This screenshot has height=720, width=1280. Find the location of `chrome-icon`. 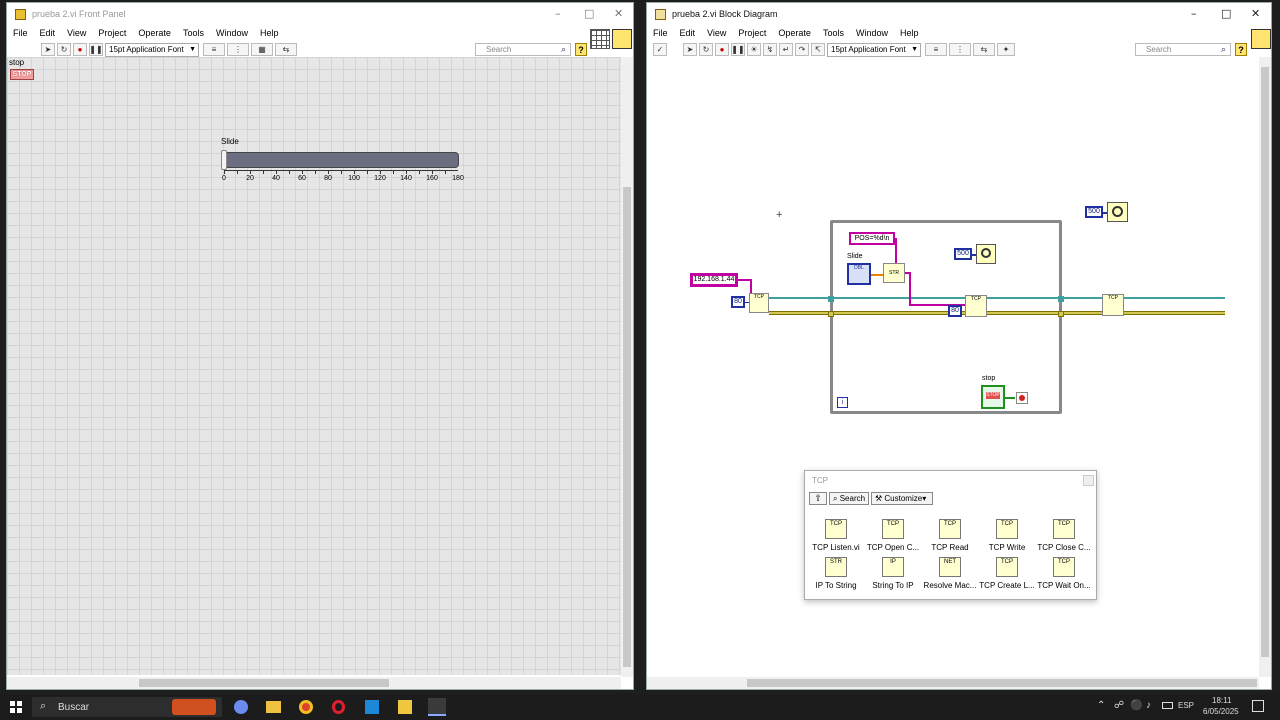

chrome-icon is located at coordinates (306, 707).